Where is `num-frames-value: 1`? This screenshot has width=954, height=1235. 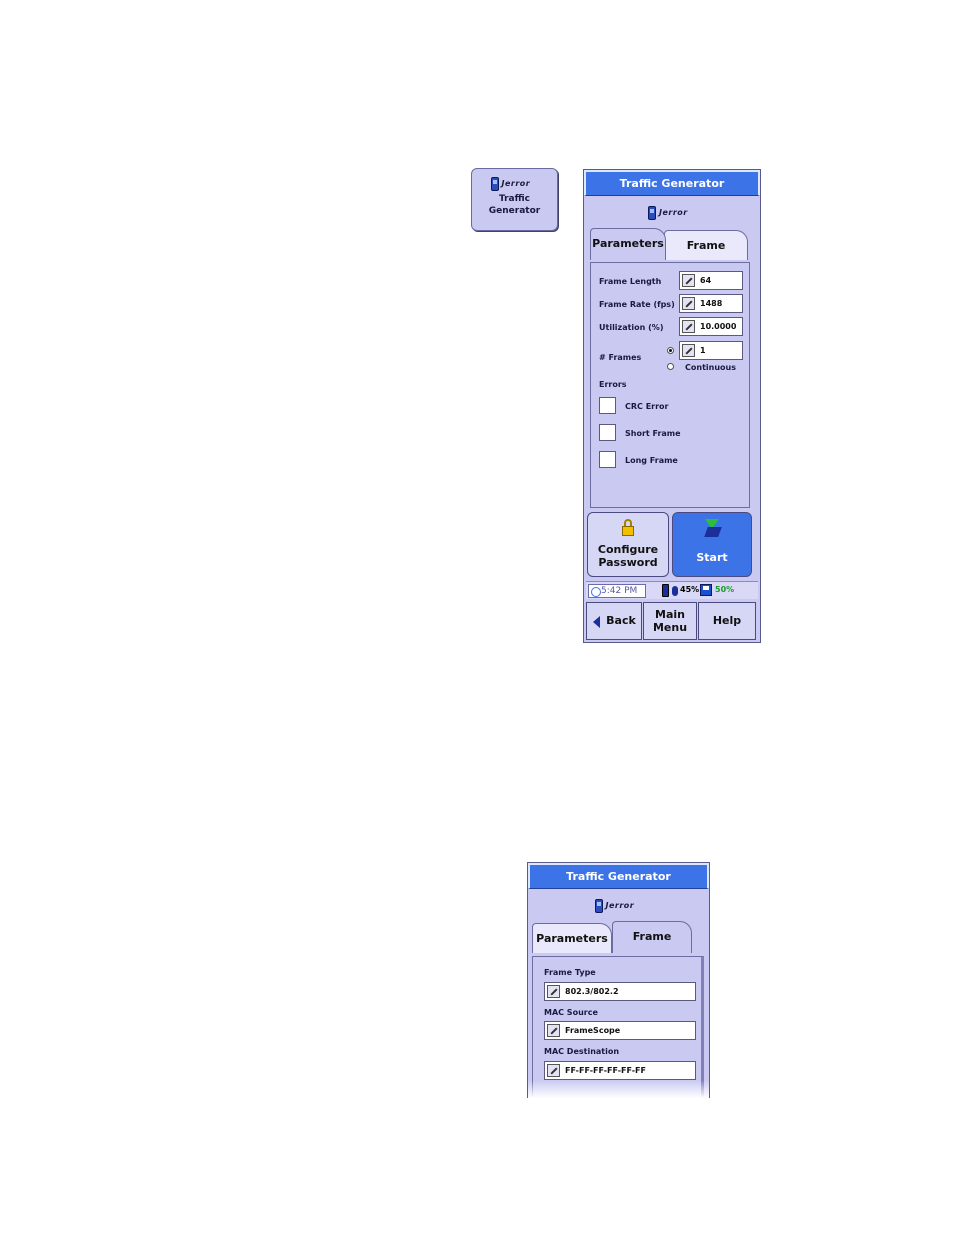
num-frames-value: 1 is located at coordinates (703, 350).